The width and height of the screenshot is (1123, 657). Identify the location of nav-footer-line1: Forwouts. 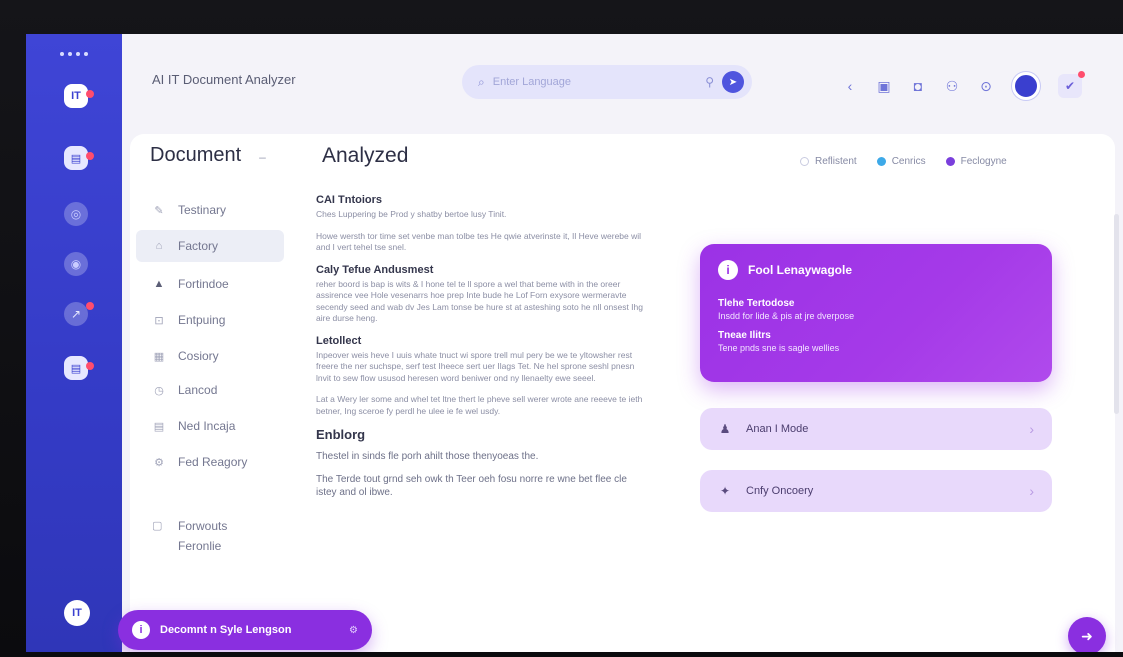
(203, 526).